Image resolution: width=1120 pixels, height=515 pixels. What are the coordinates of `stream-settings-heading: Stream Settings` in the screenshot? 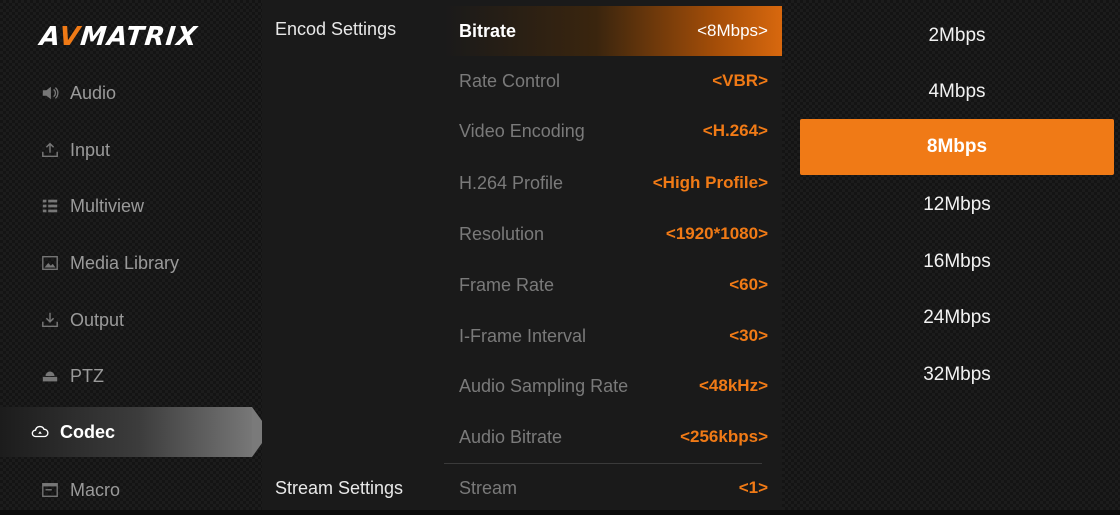 It's located at (339, 488).